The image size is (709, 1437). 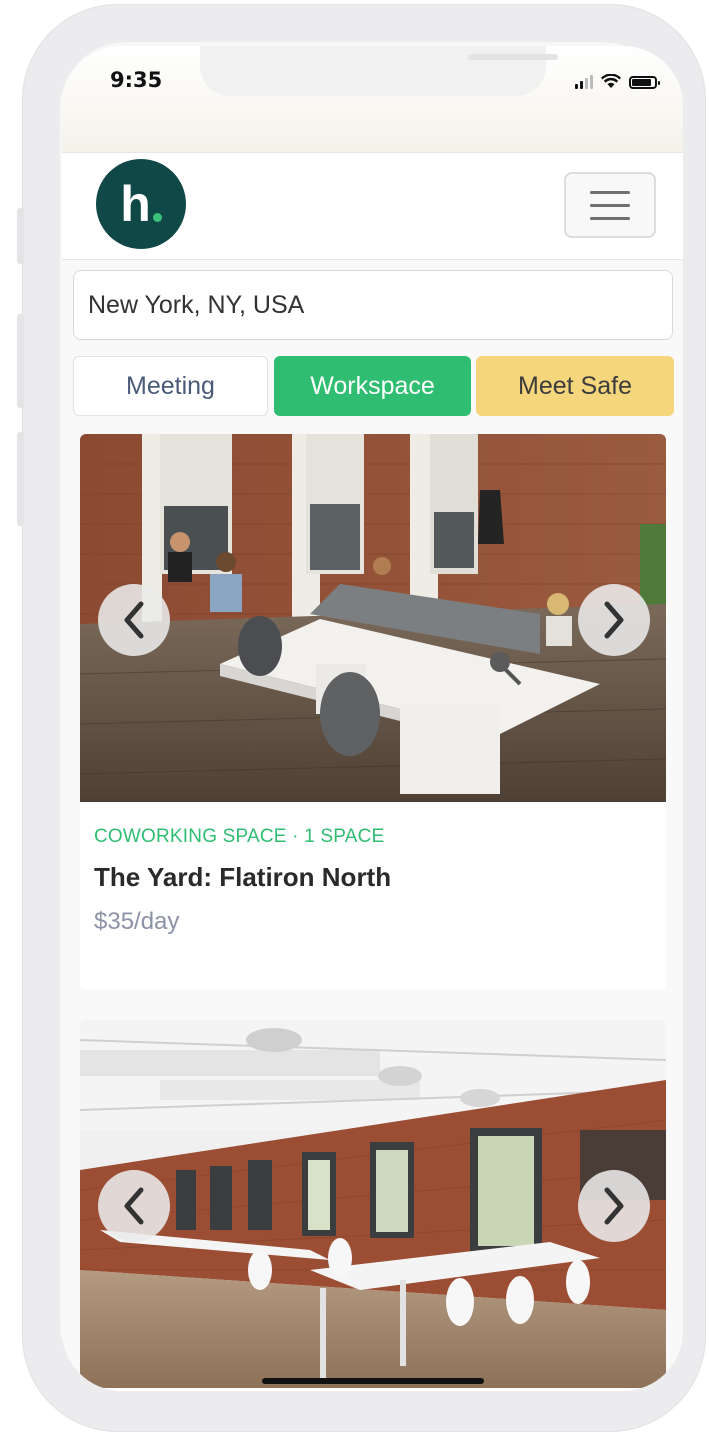 What do you see at coordinates (372, 206) in the screenshot?
I see `app-header: h` at bounding box center [372, 206].